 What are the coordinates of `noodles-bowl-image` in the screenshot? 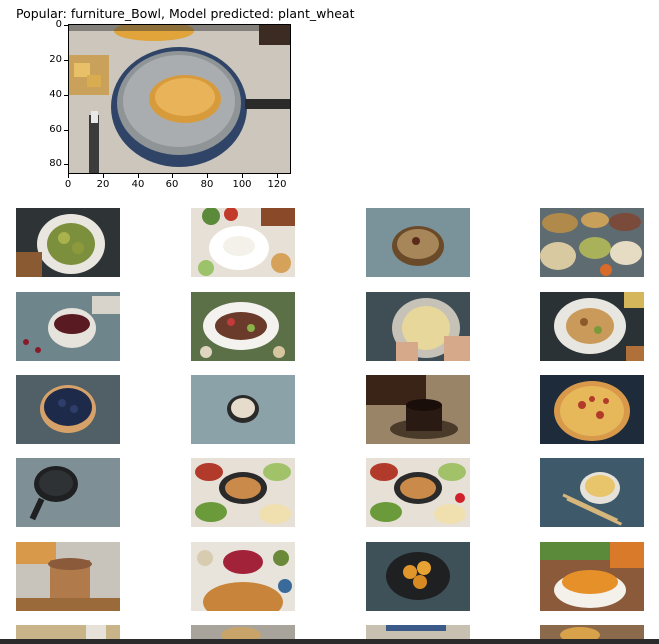 It's located at (592, 492).